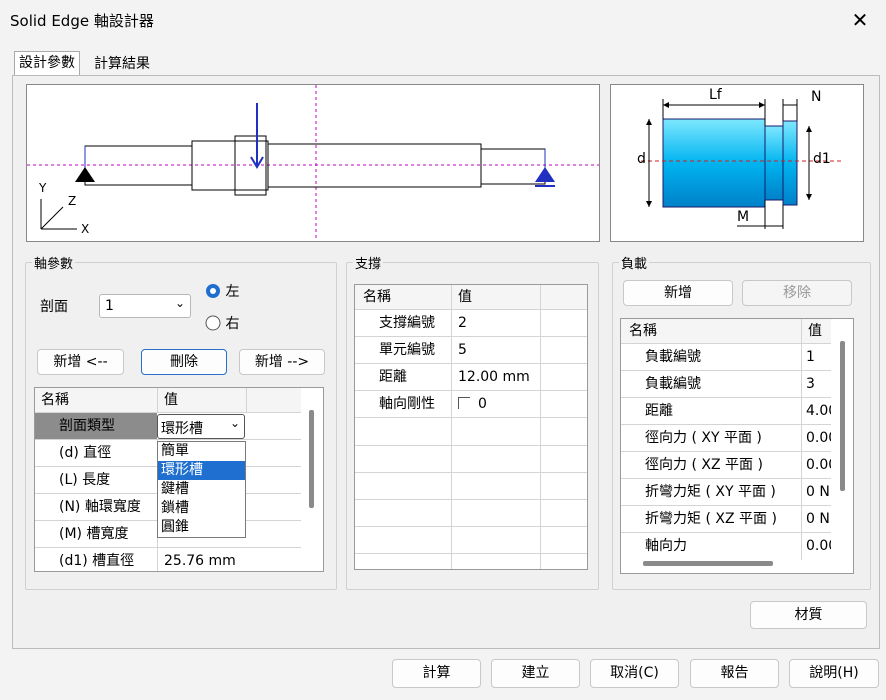  I want to click on section-label: 剖面, so click(54, 307).